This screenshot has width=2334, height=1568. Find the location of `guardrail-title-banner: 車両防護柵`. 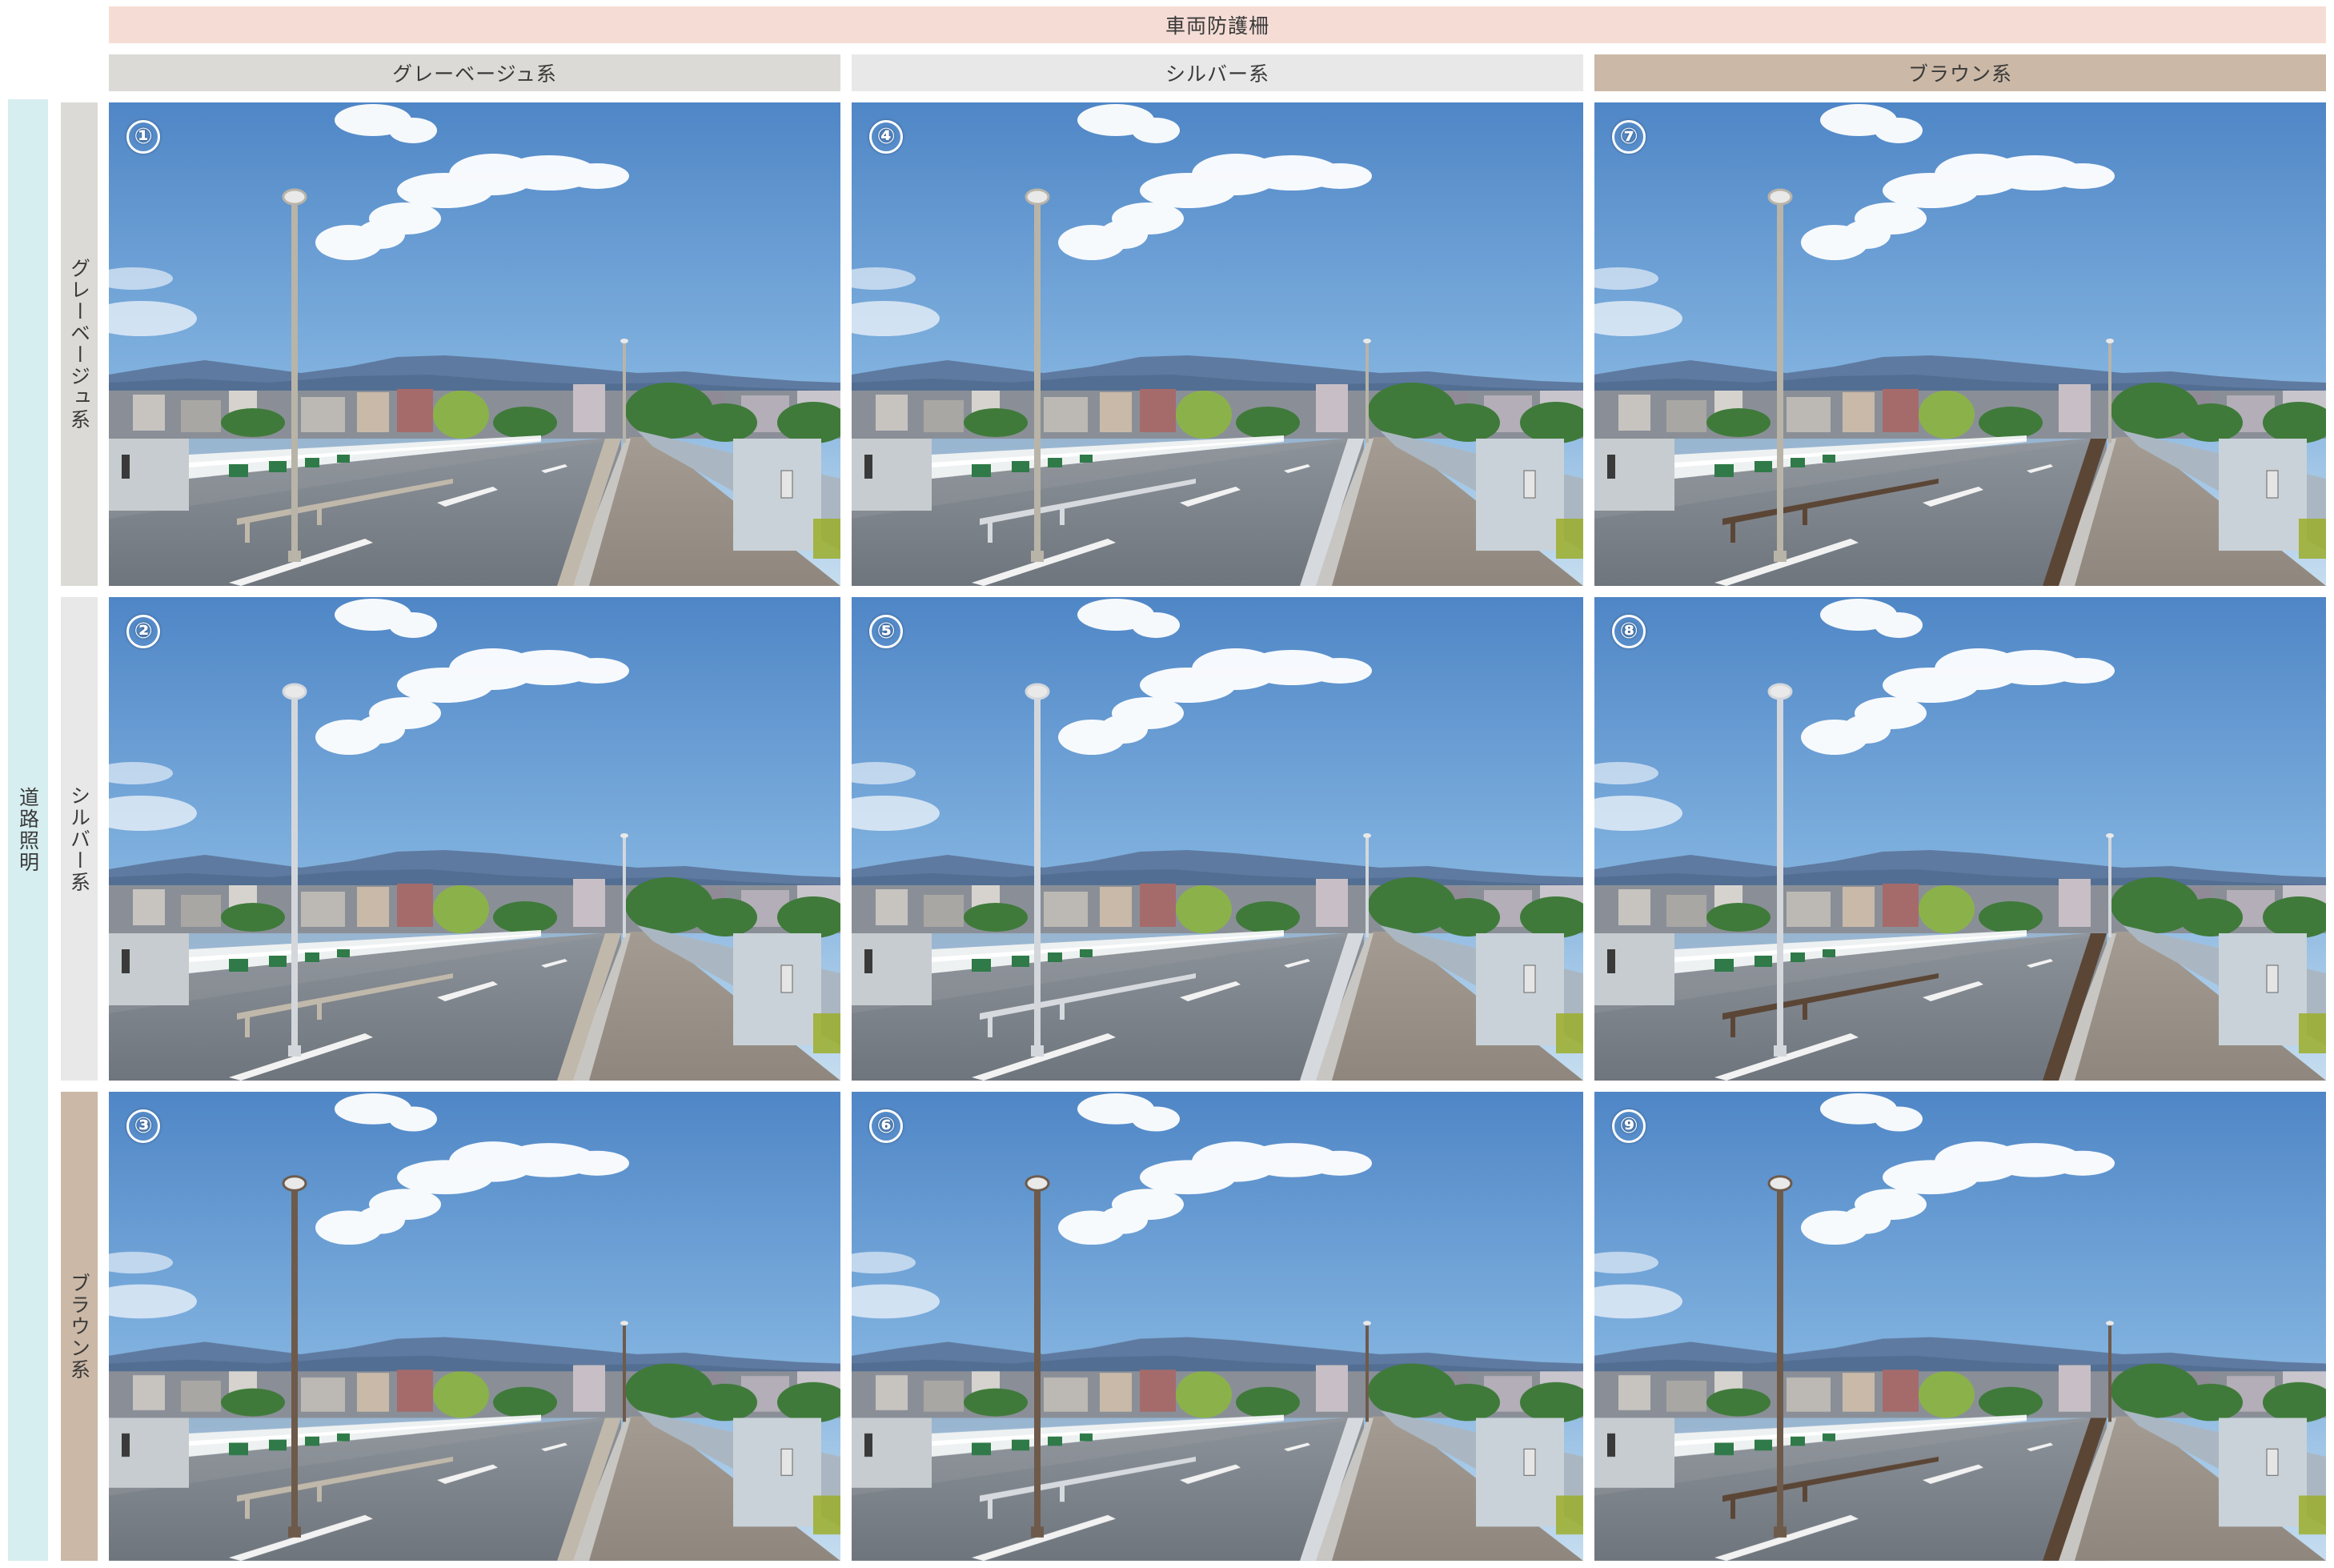

guardrail-title-banner: 車両防護柵 is located at coordinates (1217, 24).